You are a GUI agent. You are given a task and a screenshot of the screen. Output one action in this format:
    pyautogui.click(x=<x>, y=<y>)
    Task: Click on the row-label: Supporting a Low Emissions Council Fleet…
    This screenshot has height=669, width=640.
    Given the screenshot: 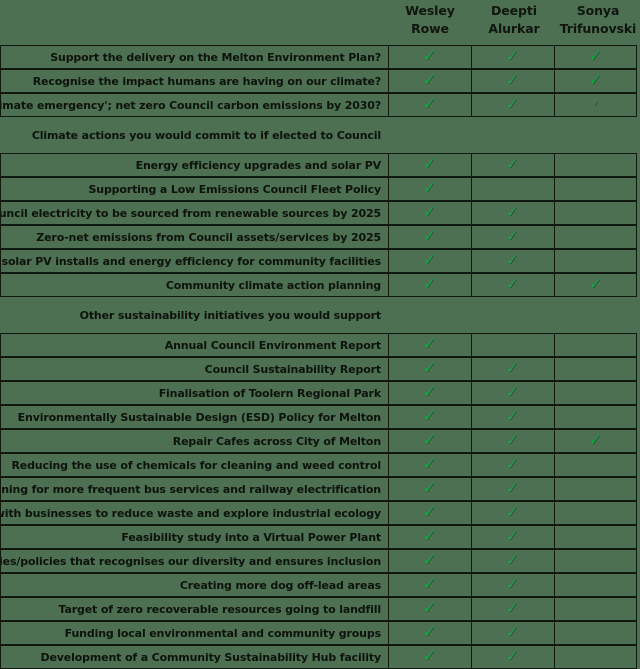 What is the action you would take?
    pyautogui.click(x=194, y=189)
    